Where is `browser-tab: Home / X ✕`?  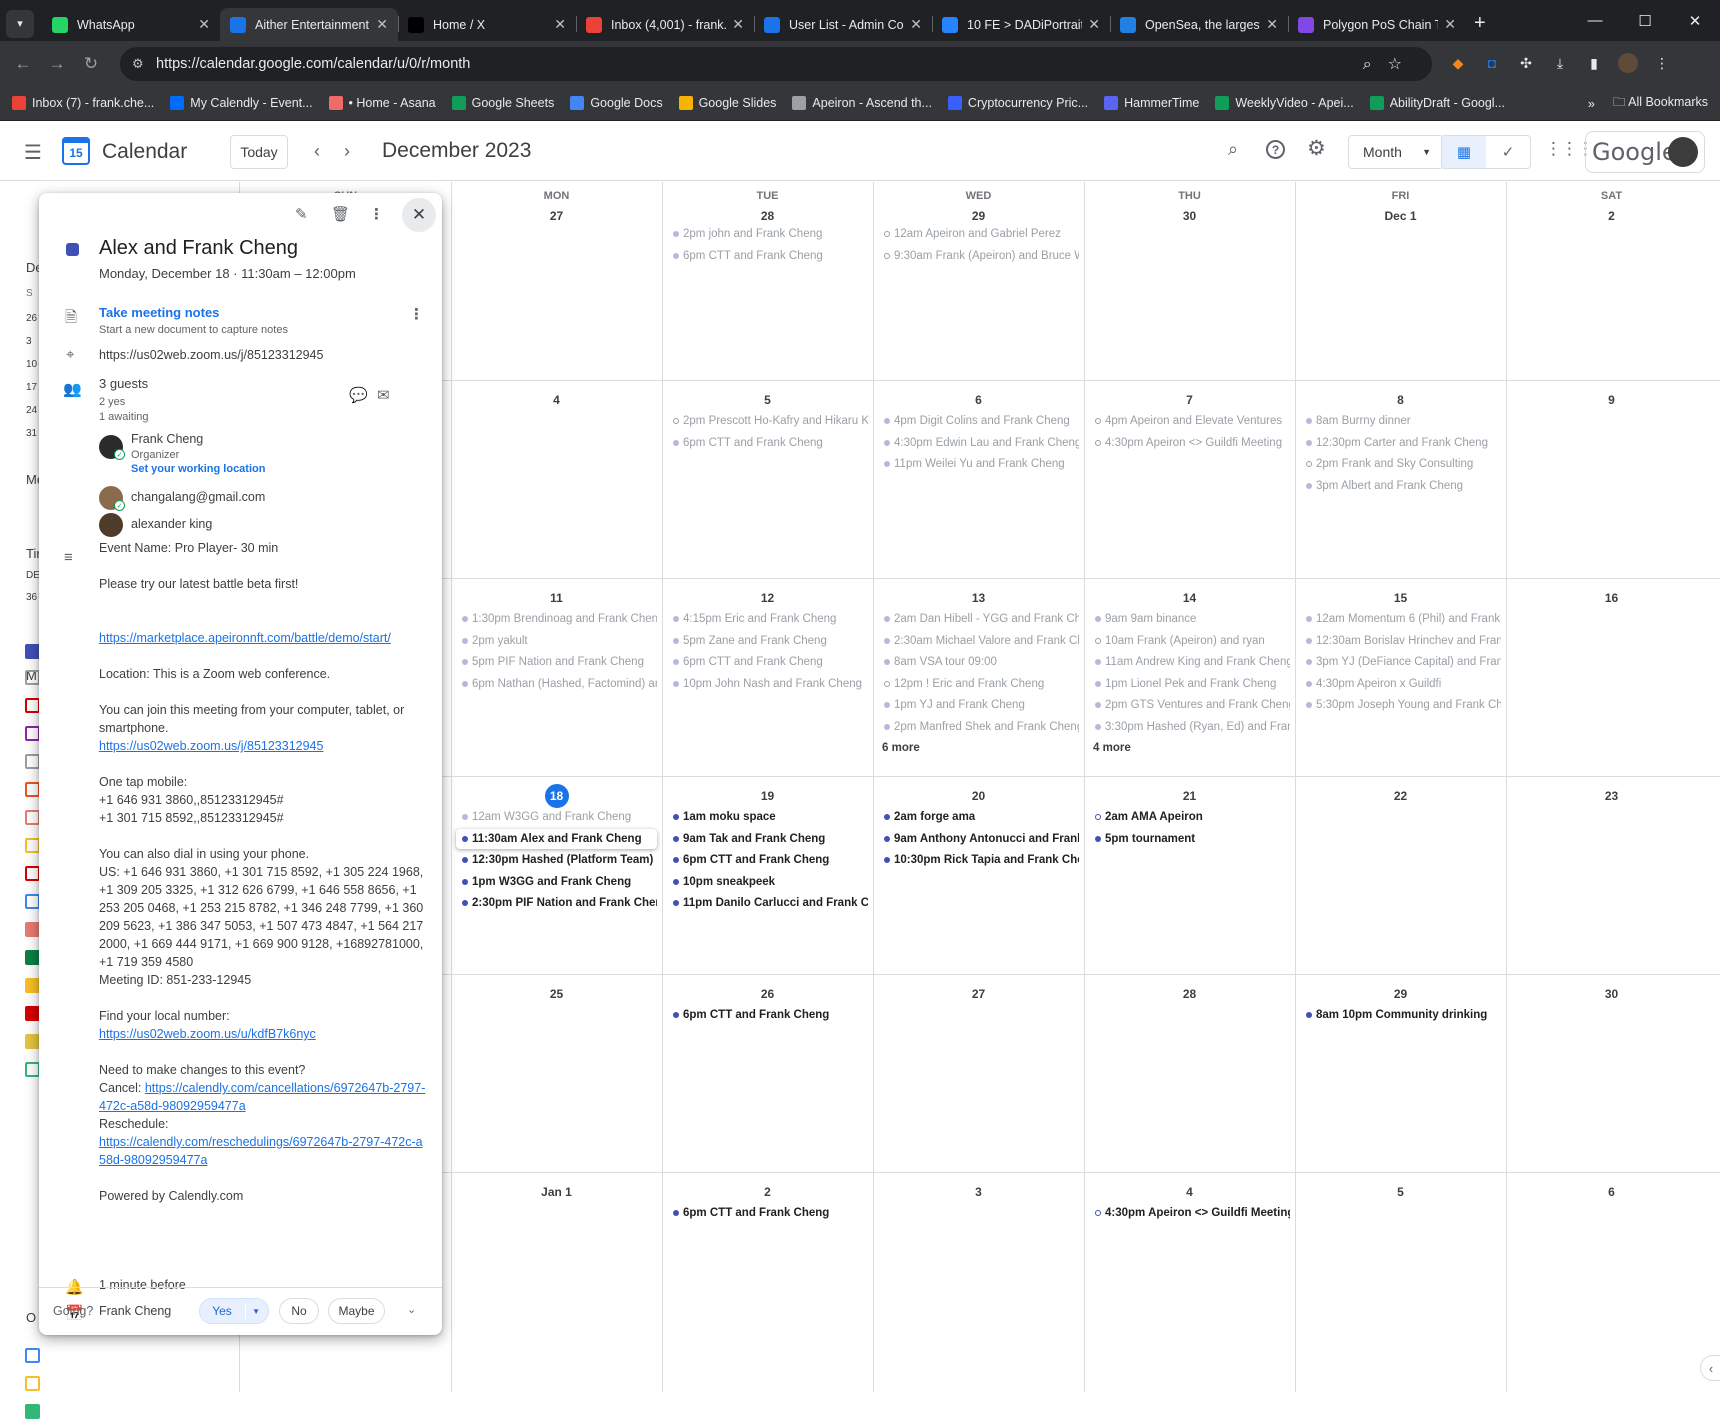
browser-tab: Home / X ✕ is located at coordinates (487, 24).